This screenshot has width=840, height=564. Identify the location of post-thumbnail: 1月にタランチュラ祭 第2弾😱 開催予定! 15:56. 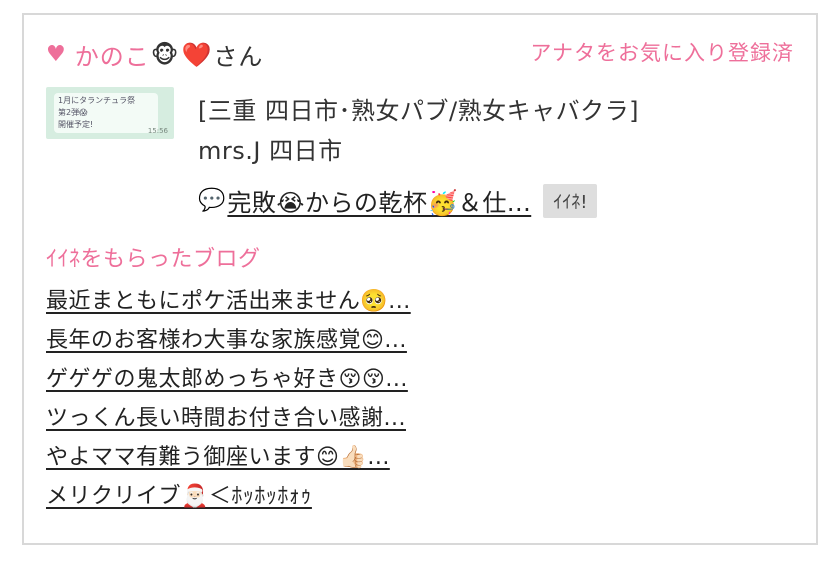
(110, 113).